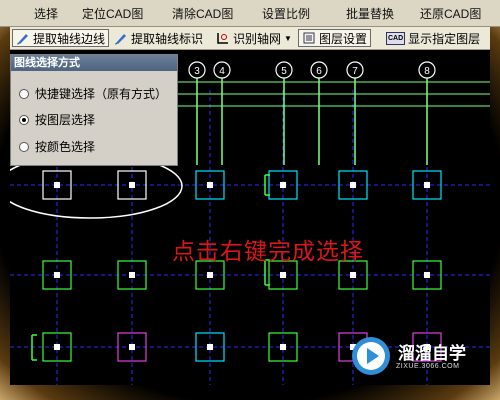  What do you see at coordinates (46, 13) in the screenshot?
I see `top-item-select: 选择` at bounding box center [46, 13].